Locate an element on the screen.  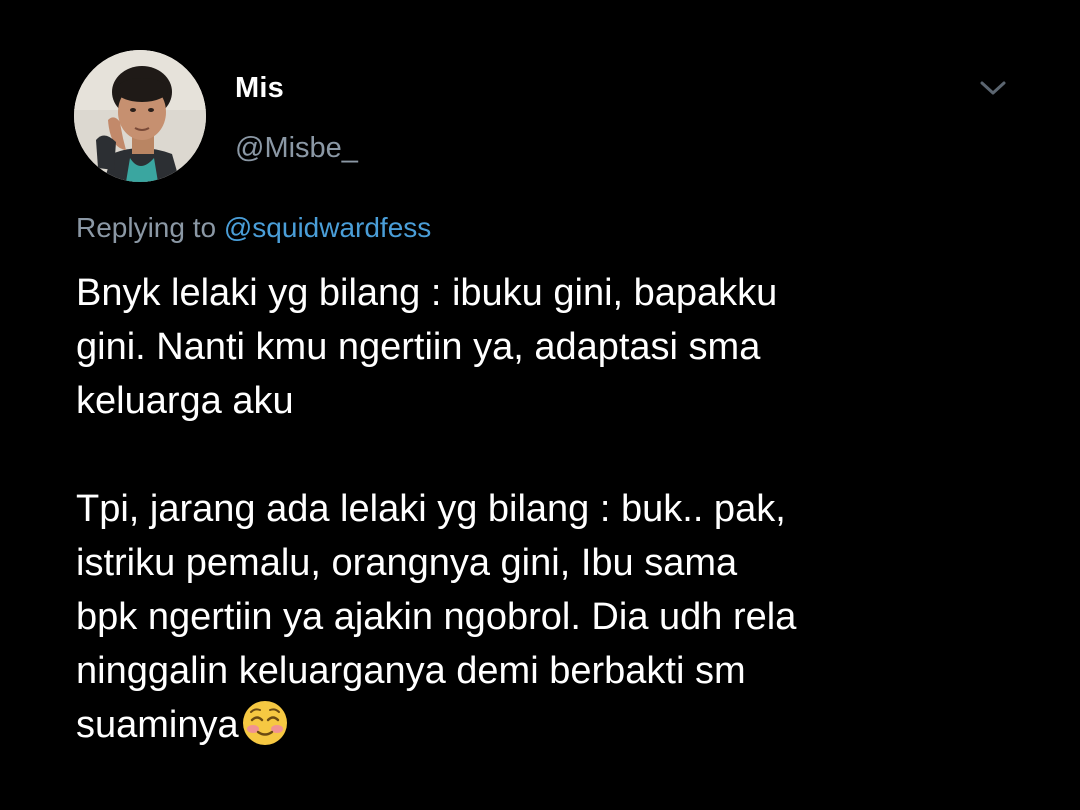
tweet-line-last: suaminya is located at coordinates (556, 725).